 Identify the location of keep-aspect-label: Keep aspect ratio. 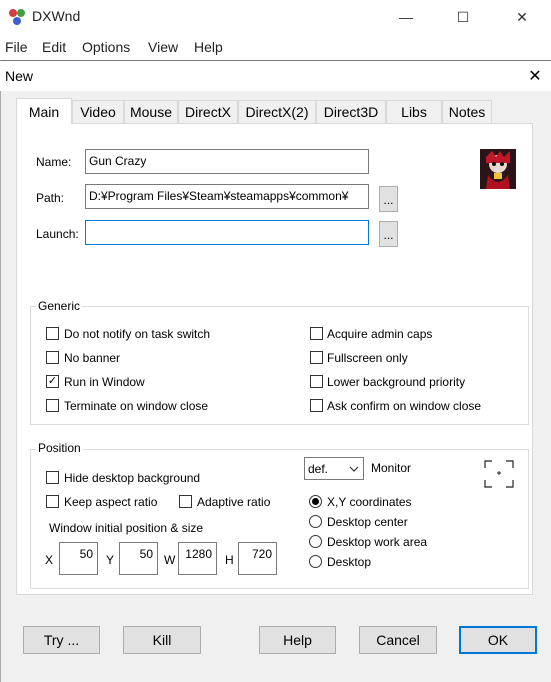
(111, 502).